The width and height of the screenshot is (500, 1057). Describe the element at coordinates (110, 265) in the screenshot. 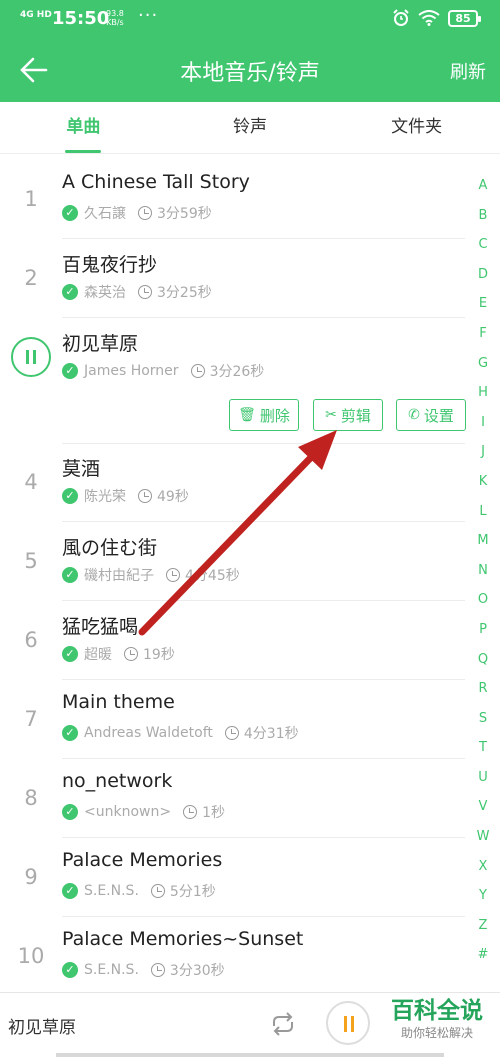

I see `song-title: 百鬼夜行抄` at that location.